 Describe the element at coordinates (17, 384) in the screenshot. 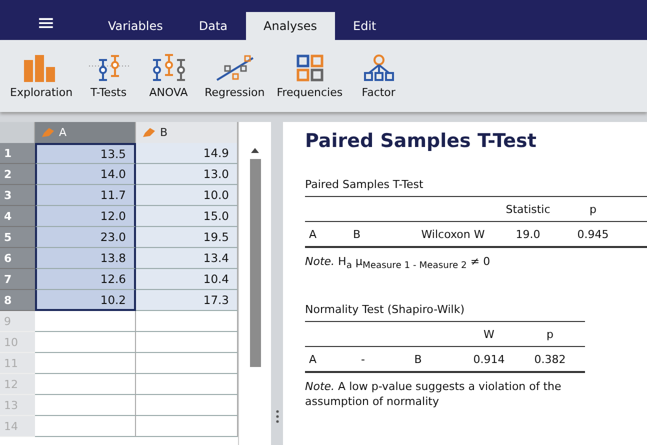

I see `row-number: 12` at that location.